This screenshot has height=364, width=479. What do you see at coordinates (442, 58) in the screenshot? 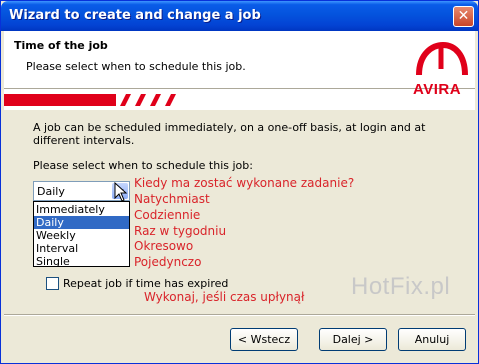
I see `umbrella-icon` at bounding box center [442, 58].